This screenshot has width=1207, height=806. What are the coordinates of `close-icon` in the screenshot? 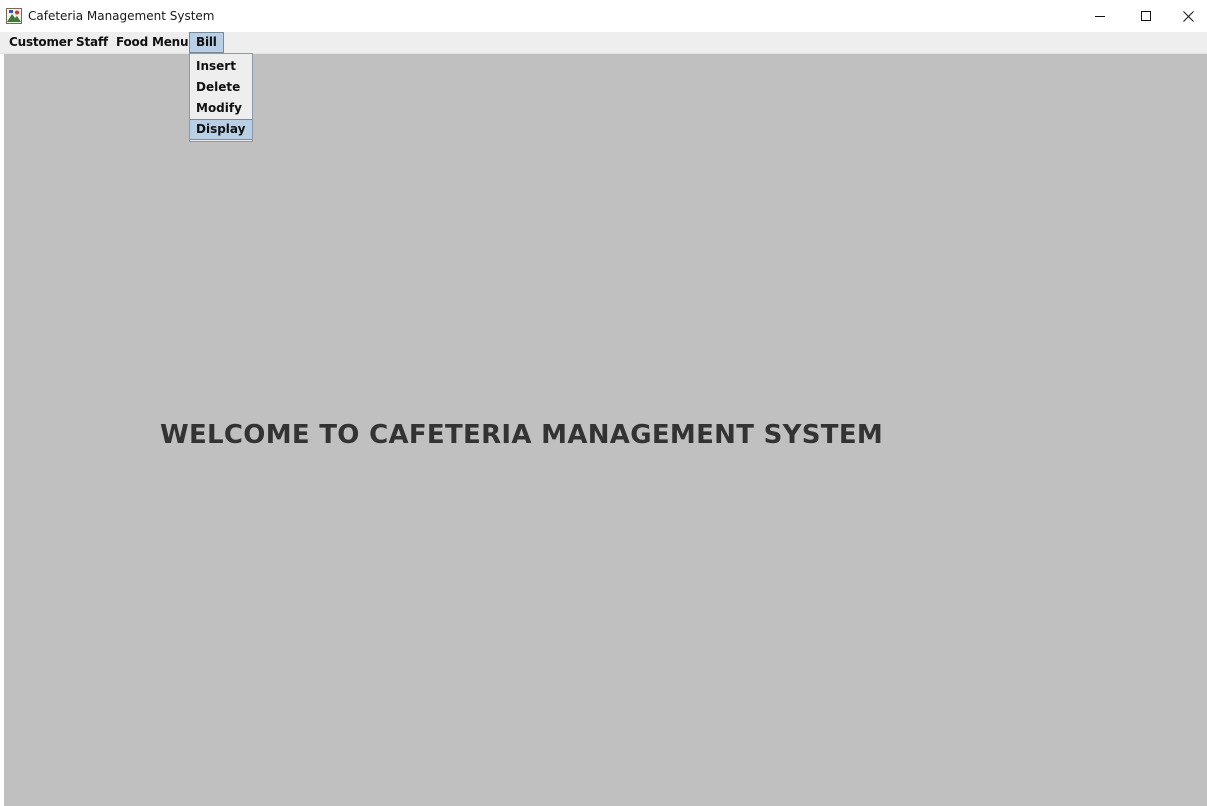 It's located at (1188, 16).